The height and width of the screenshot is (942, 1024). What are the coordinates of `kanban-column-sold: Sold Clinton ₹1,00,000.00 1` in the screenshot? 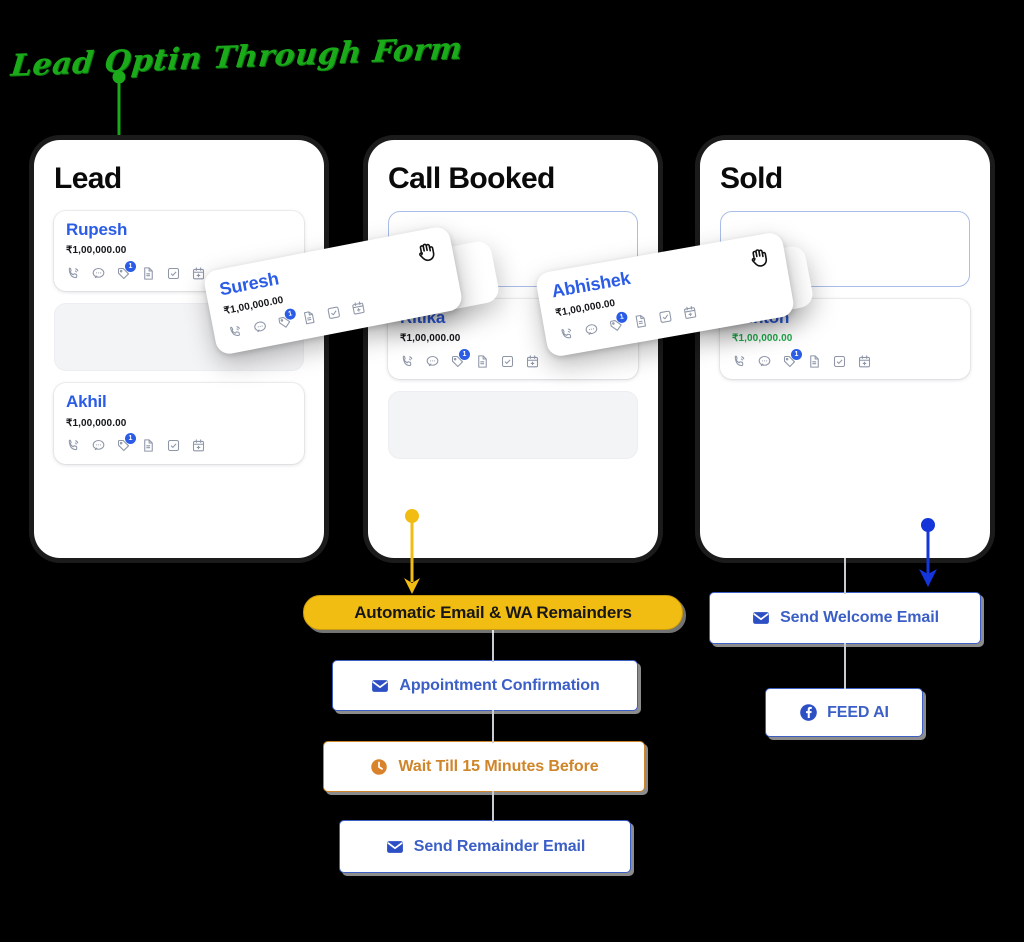 It's located at (845, 349).